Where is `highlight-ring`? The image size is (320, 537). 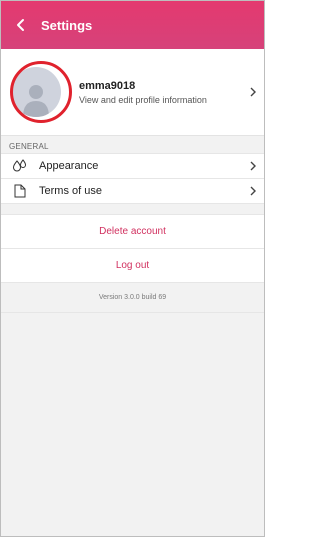
highlight-ring is located at coordinates (41, 92).